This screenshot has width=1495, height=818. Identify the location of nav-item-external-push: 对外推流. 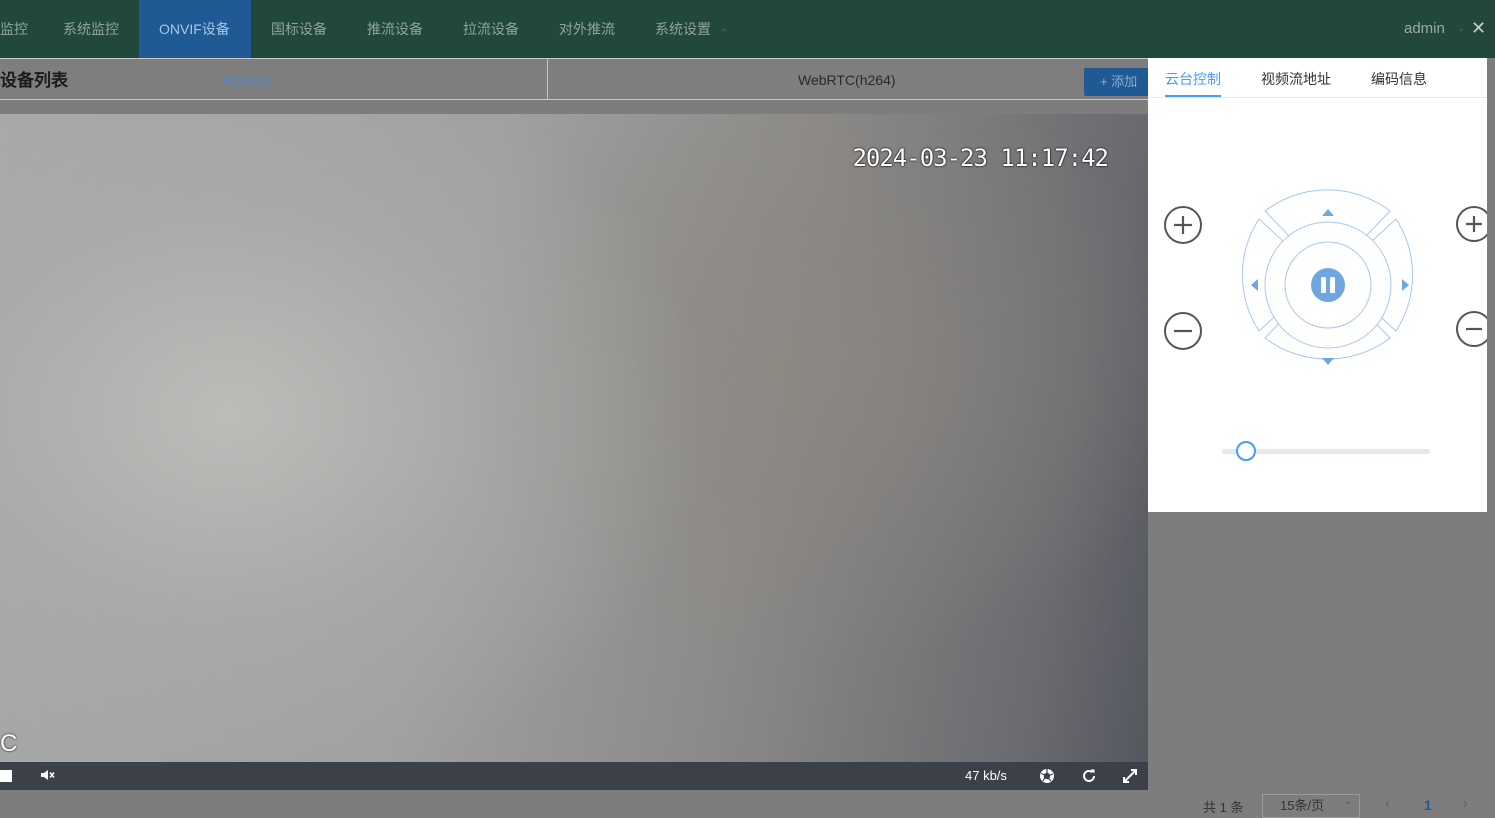
(587, 29).